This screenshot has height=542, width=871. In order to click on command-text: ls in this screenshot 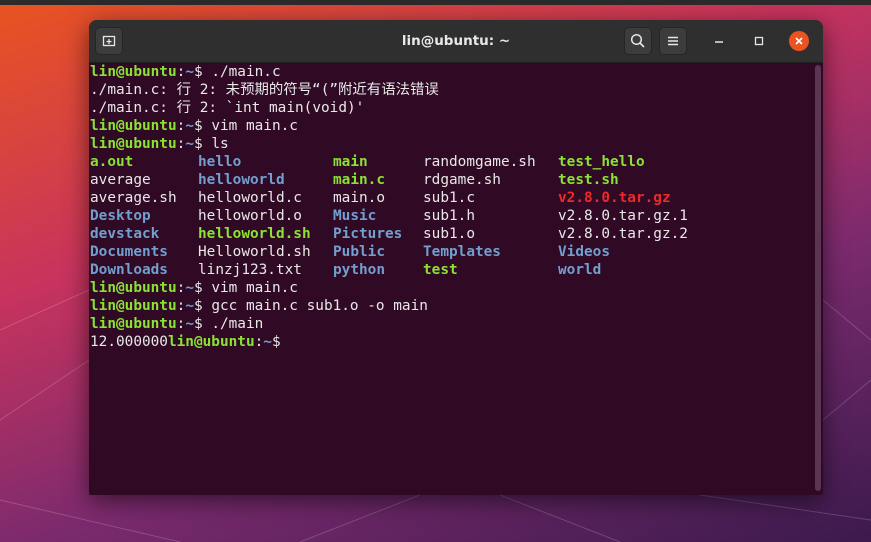, I will do `click(220, 144)`.